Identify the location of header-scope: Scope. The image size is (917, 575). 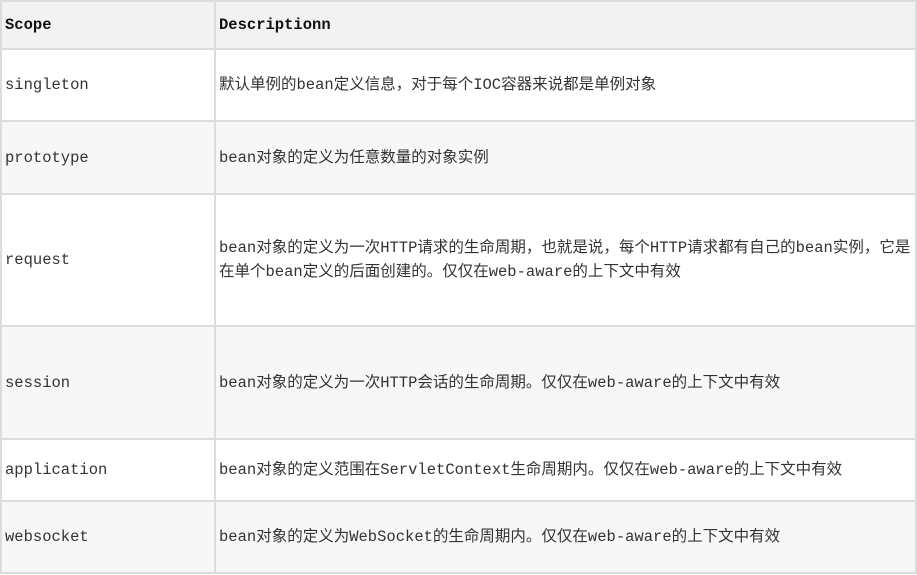
(108, 25).